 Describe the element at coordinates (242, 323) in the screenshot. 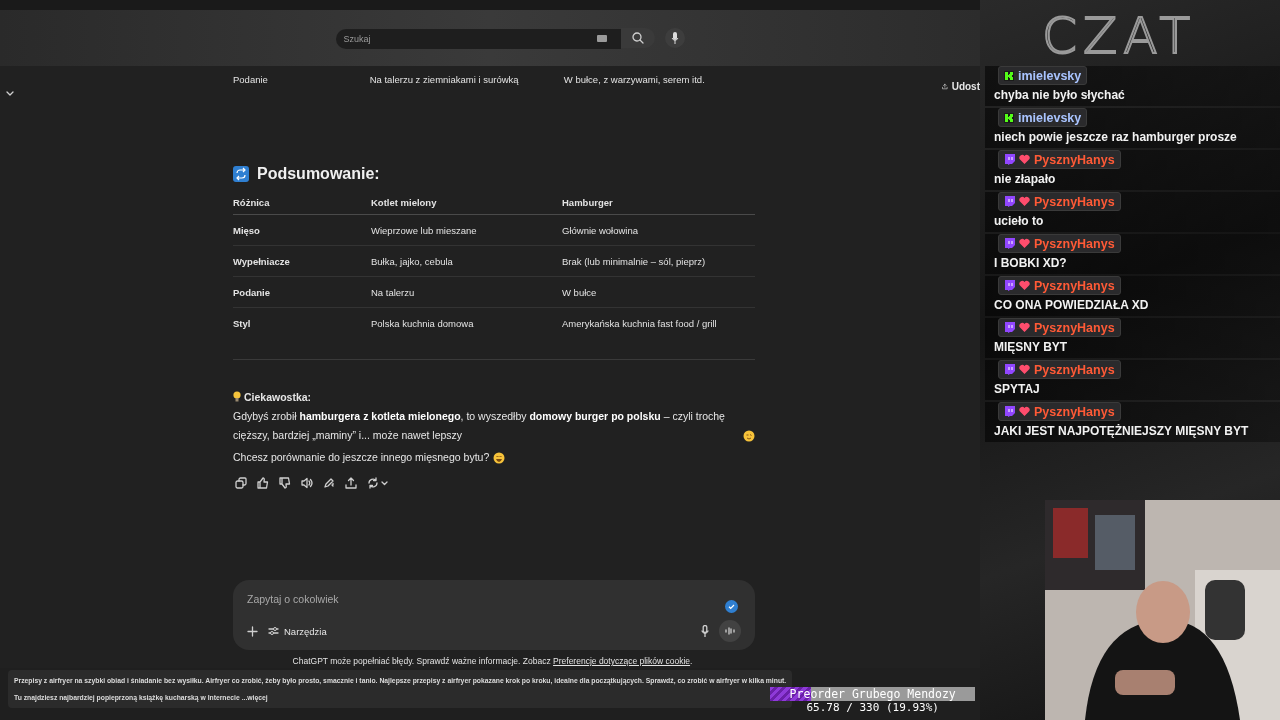

I see `table-cell-text: Styl` at that location.